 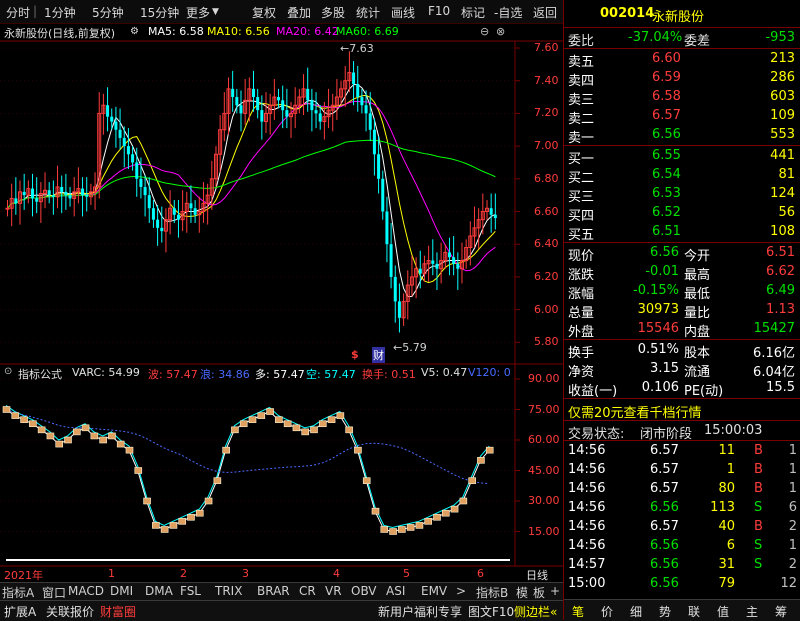 What do you see at coordinates (780, 290) in the screenshot?
I see `stat-value: 6.49` at bounding box center [780, 290].